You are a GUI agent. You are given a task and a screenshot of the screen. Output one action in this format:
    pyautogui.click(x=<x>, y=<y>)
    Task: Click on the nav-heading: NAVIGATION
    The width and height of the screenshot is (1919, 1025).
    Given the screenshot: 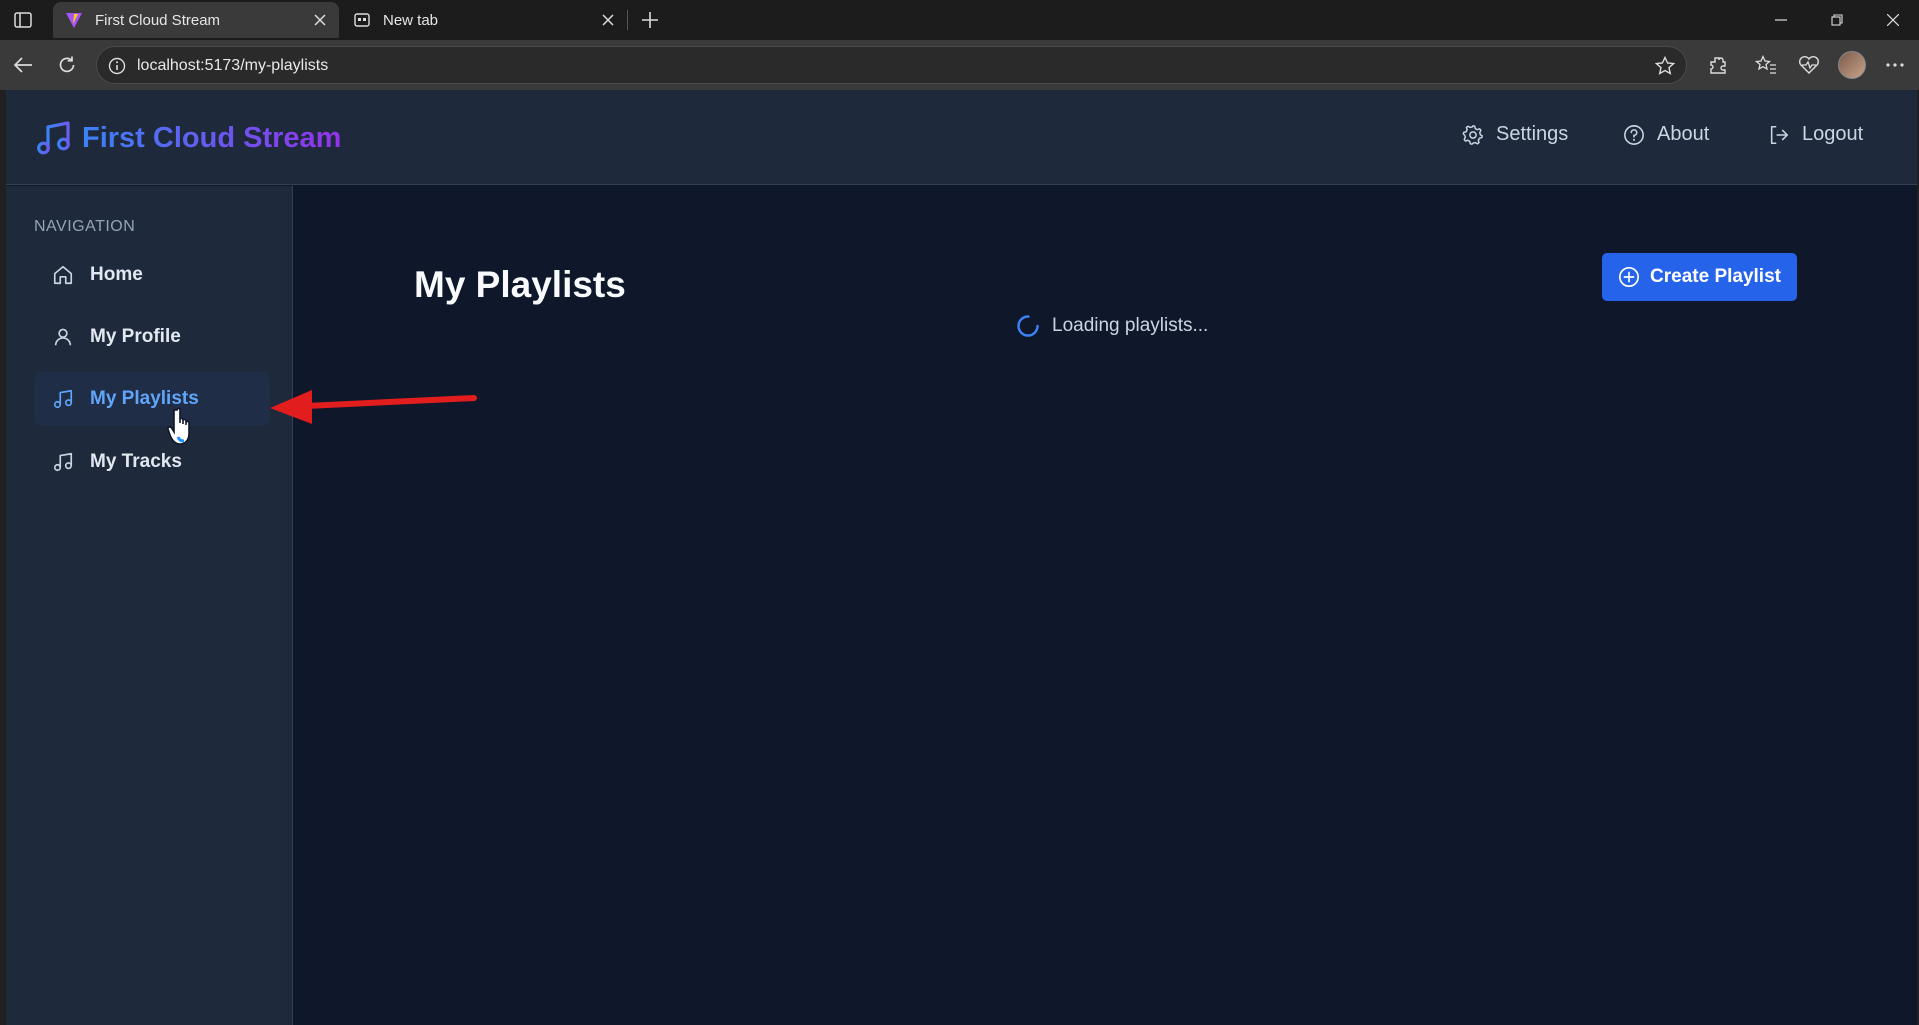 What is the action you would take?
    pyautogui.click(x=85, y=226)
    